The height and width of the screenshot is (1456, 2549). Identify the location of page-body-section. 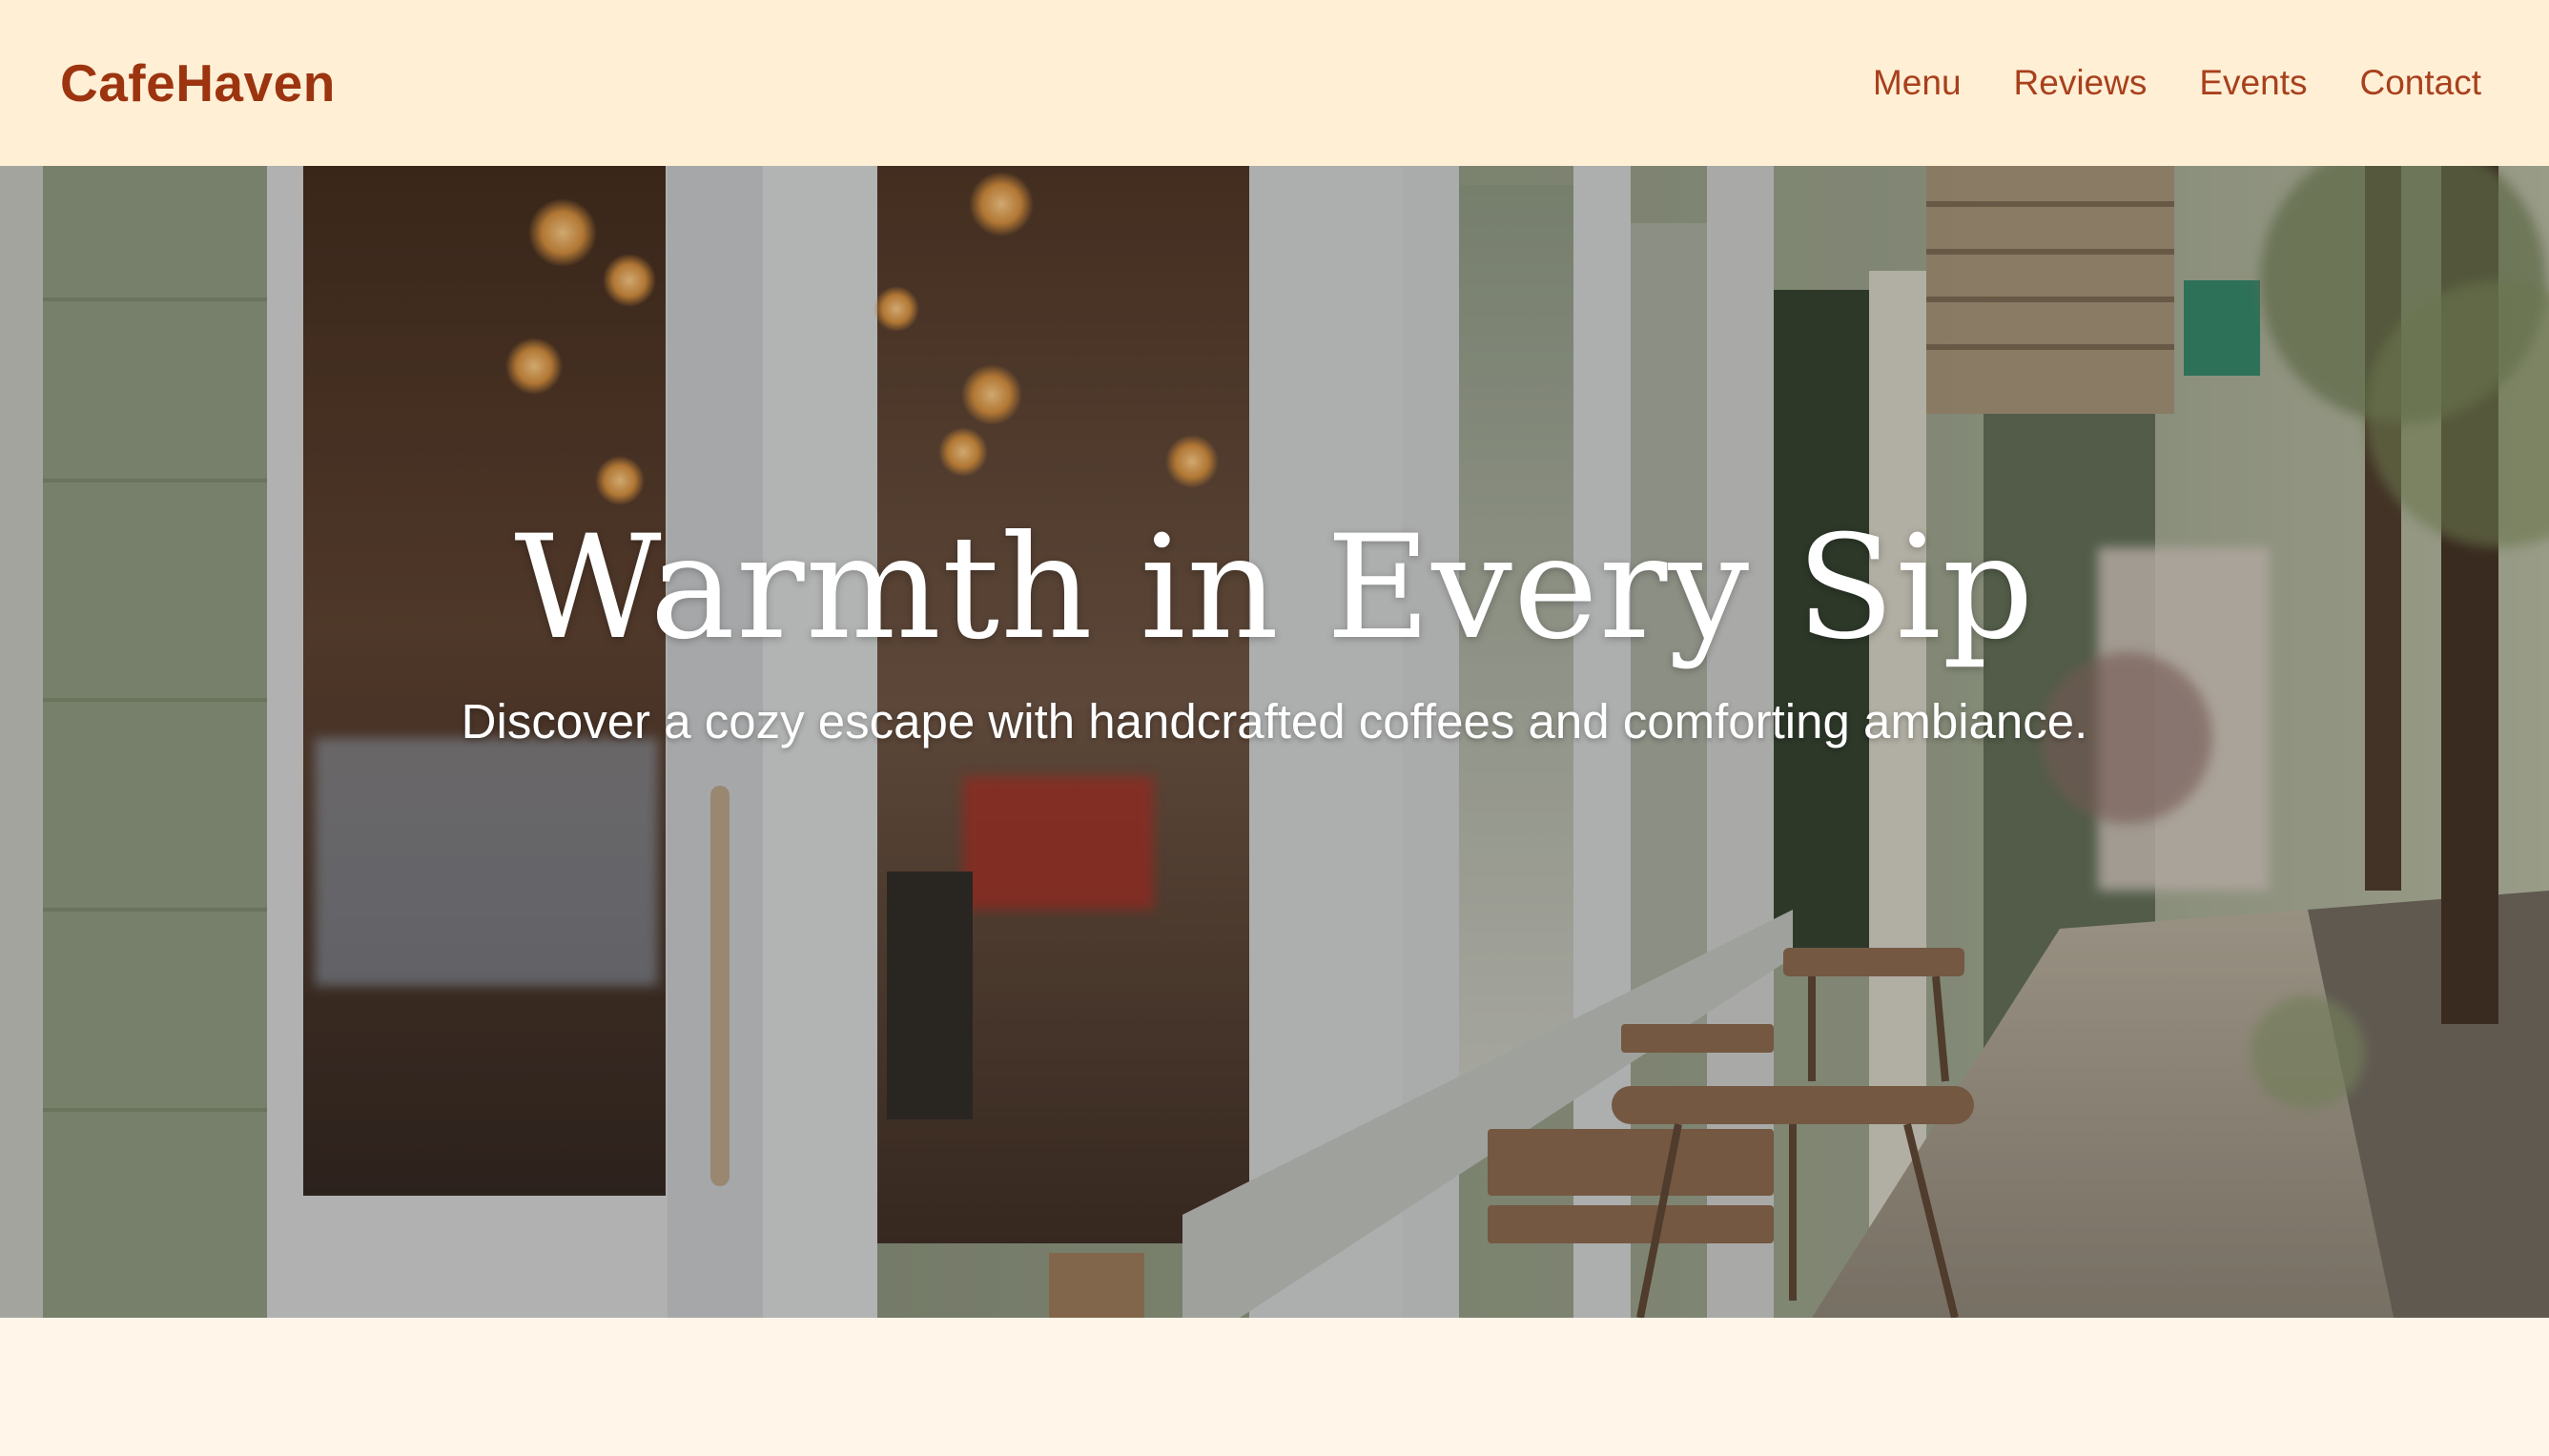
(1274, 1387).